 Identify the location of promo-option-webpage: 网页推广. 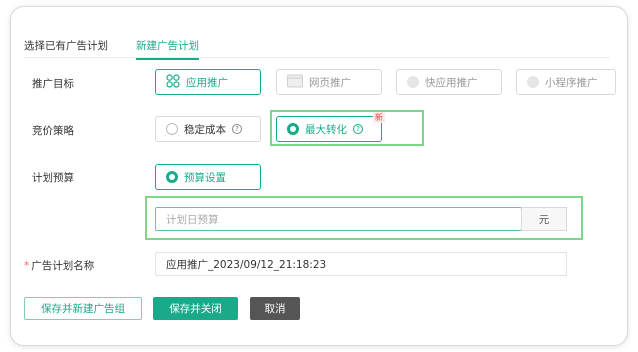
(329, 82).